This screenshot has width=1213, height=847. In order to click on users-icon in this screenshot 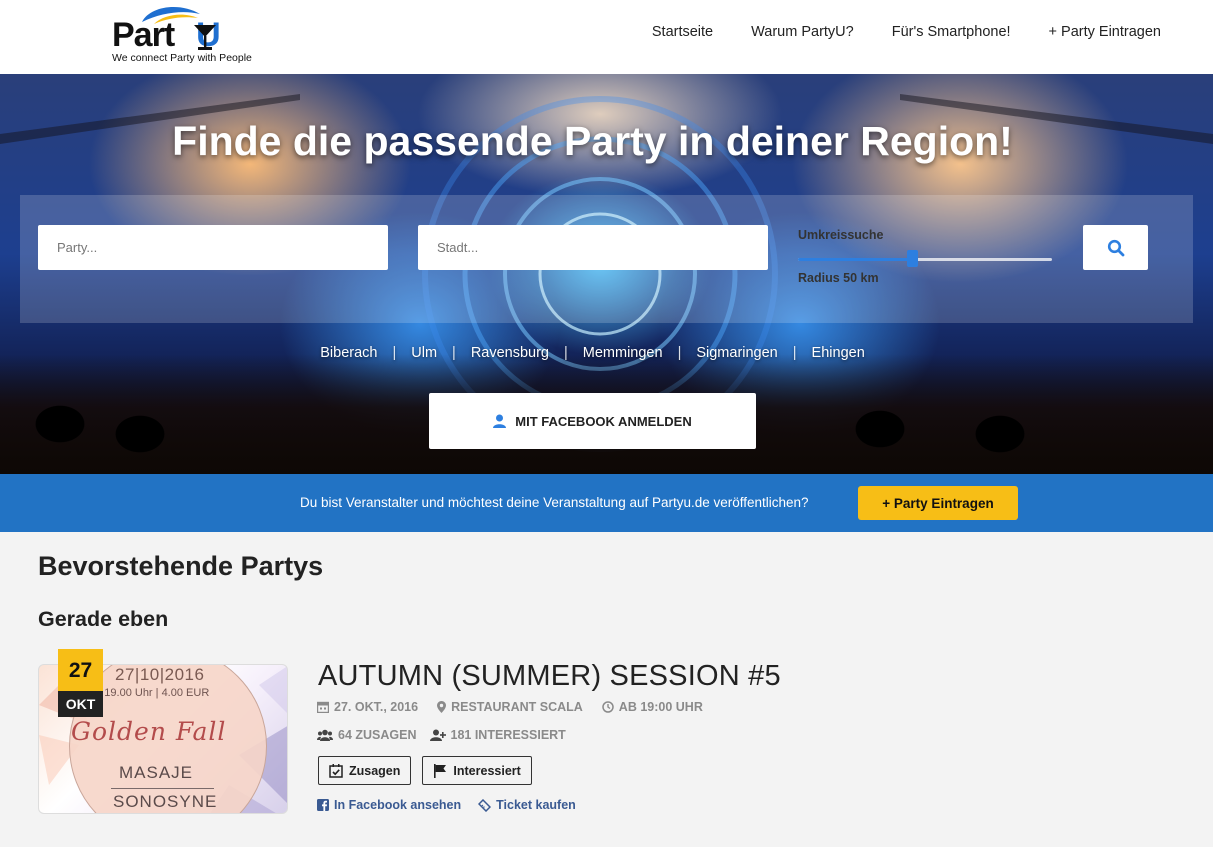, I will do `click(325, 735)`.